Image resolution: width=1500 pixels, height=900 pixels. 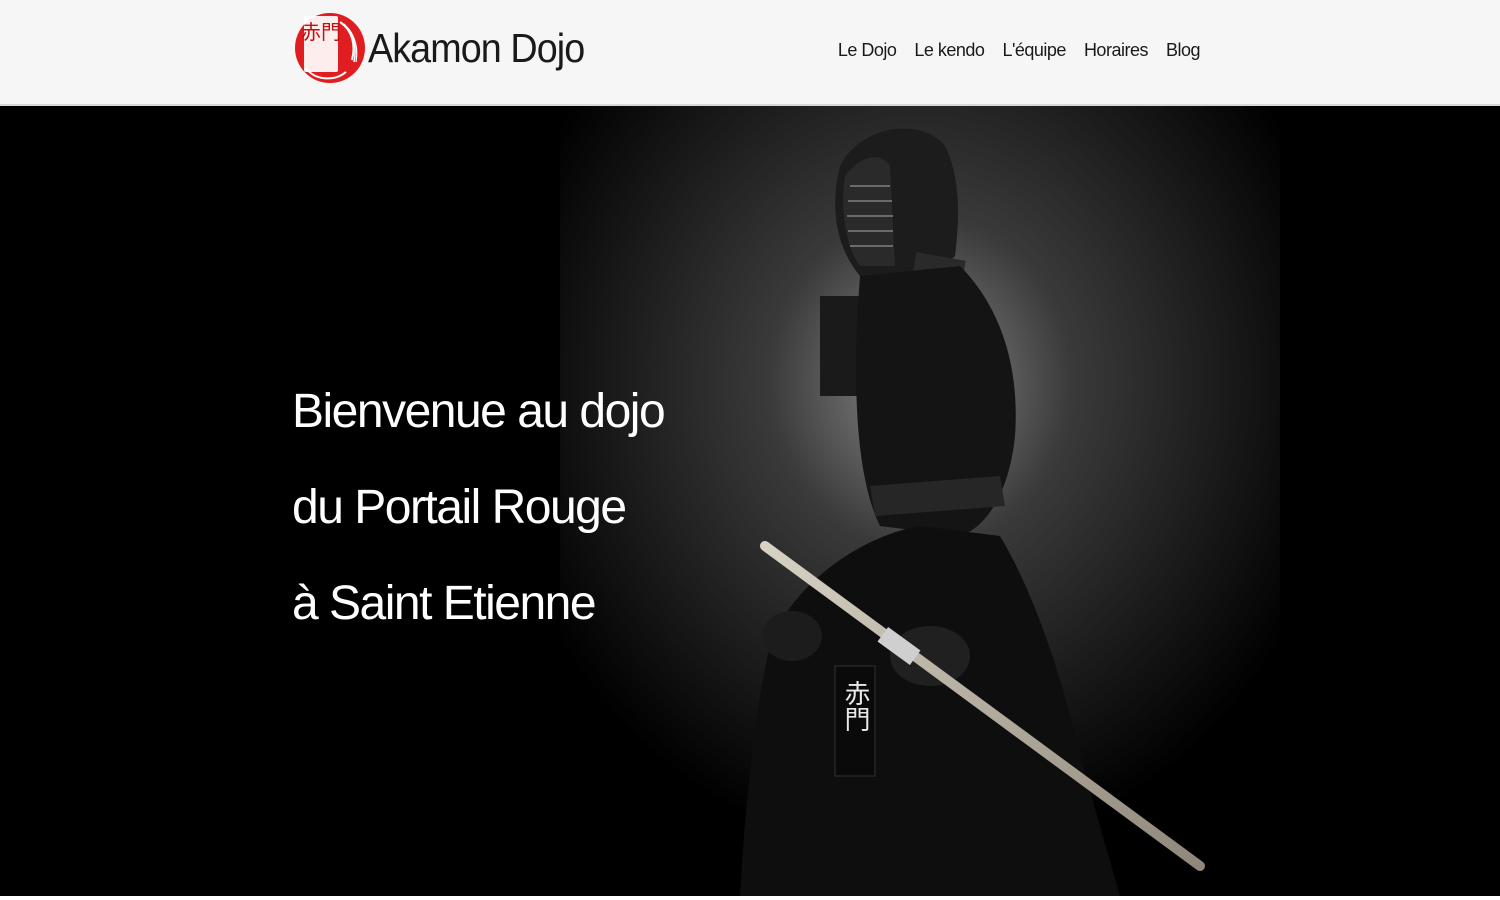 I want to click on page-bottom-edge, so click(x=750, y=898).